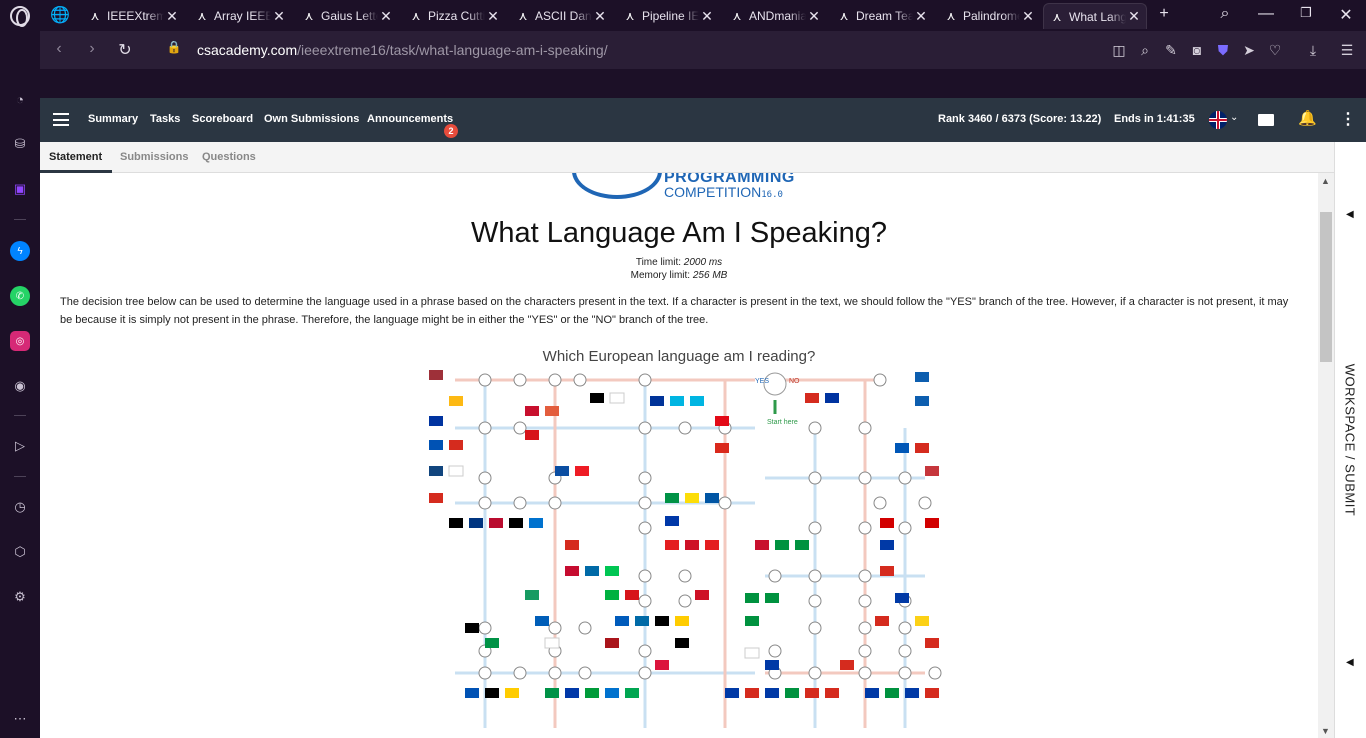  Describe the element at coordinates (133, 16) in the screenshot. I see `tab: ⋏ IEEEXtreme ✕` at that location.